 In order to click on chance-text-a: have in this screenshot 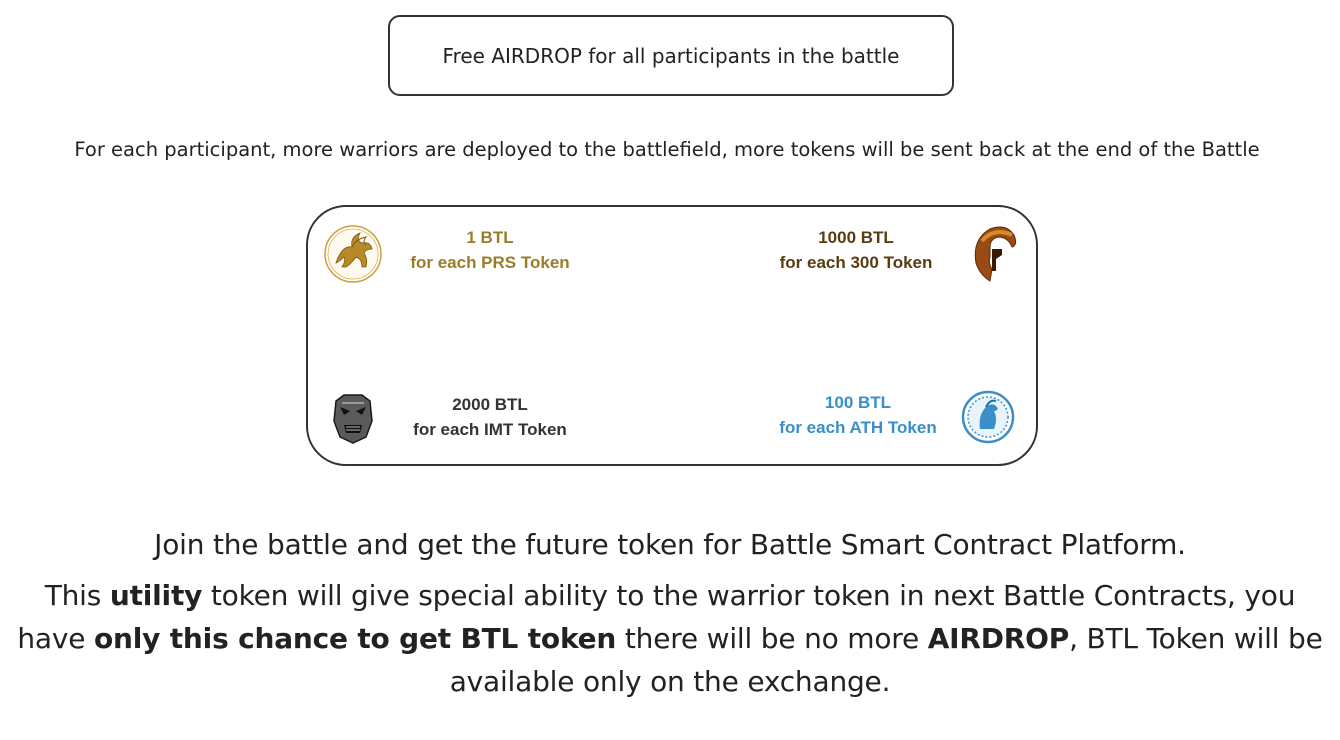, I will do `click(55, 638)`.